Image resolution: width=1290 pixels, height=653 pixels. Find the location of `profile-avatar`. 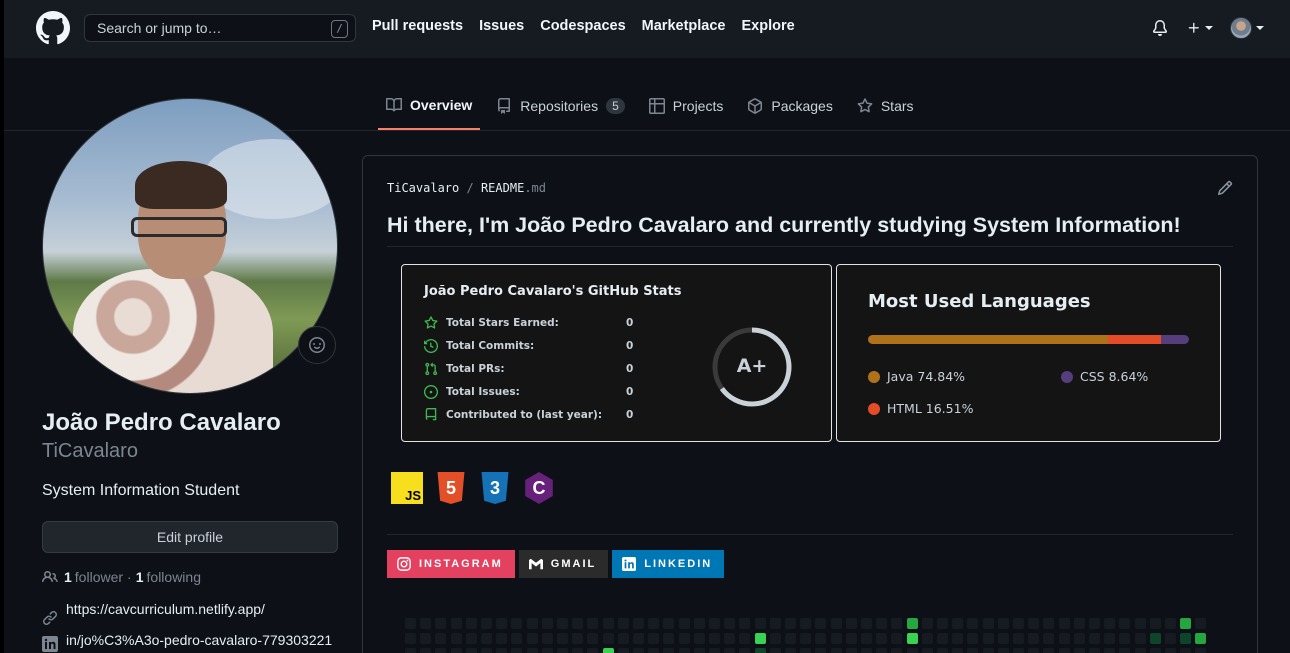

profile-avatar is located at coordinates (190, 246).